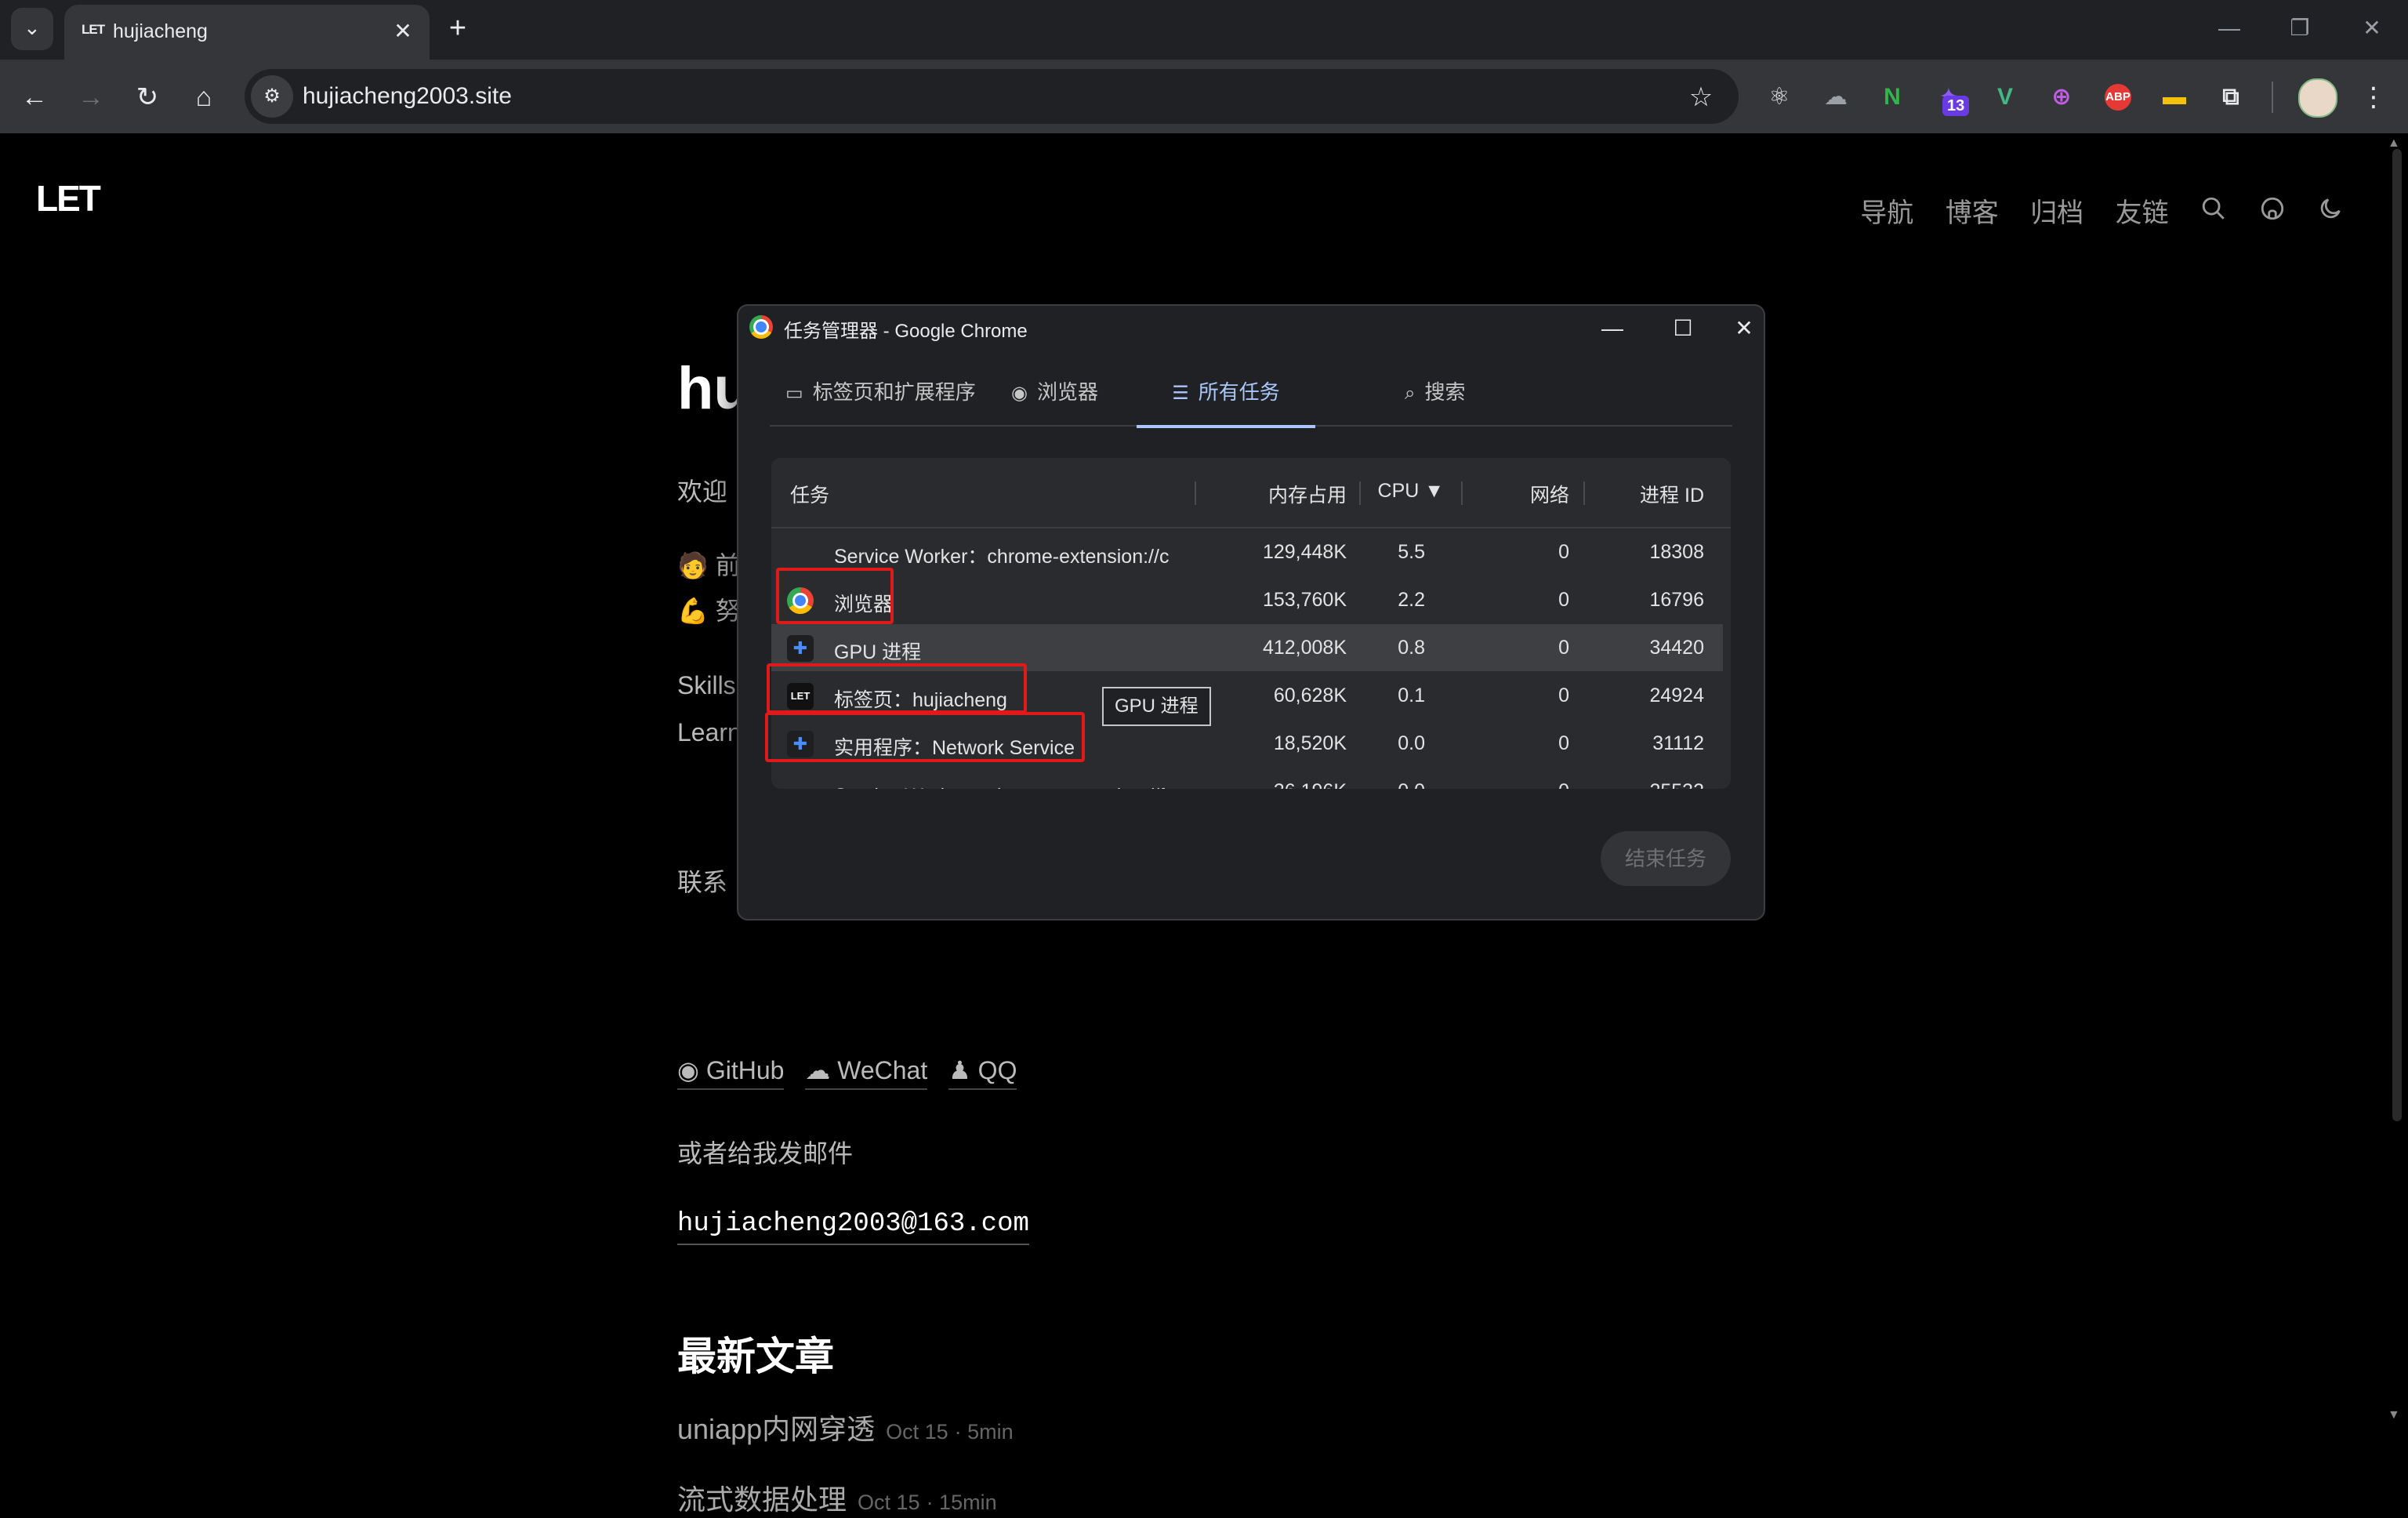 The height and width of the screenshot is (1518, 2408). What do you see at coordinates (1779, 97) in the screenshot?
I see `react-devtools-icon: ⚛` at bounding box center [1779, 97].